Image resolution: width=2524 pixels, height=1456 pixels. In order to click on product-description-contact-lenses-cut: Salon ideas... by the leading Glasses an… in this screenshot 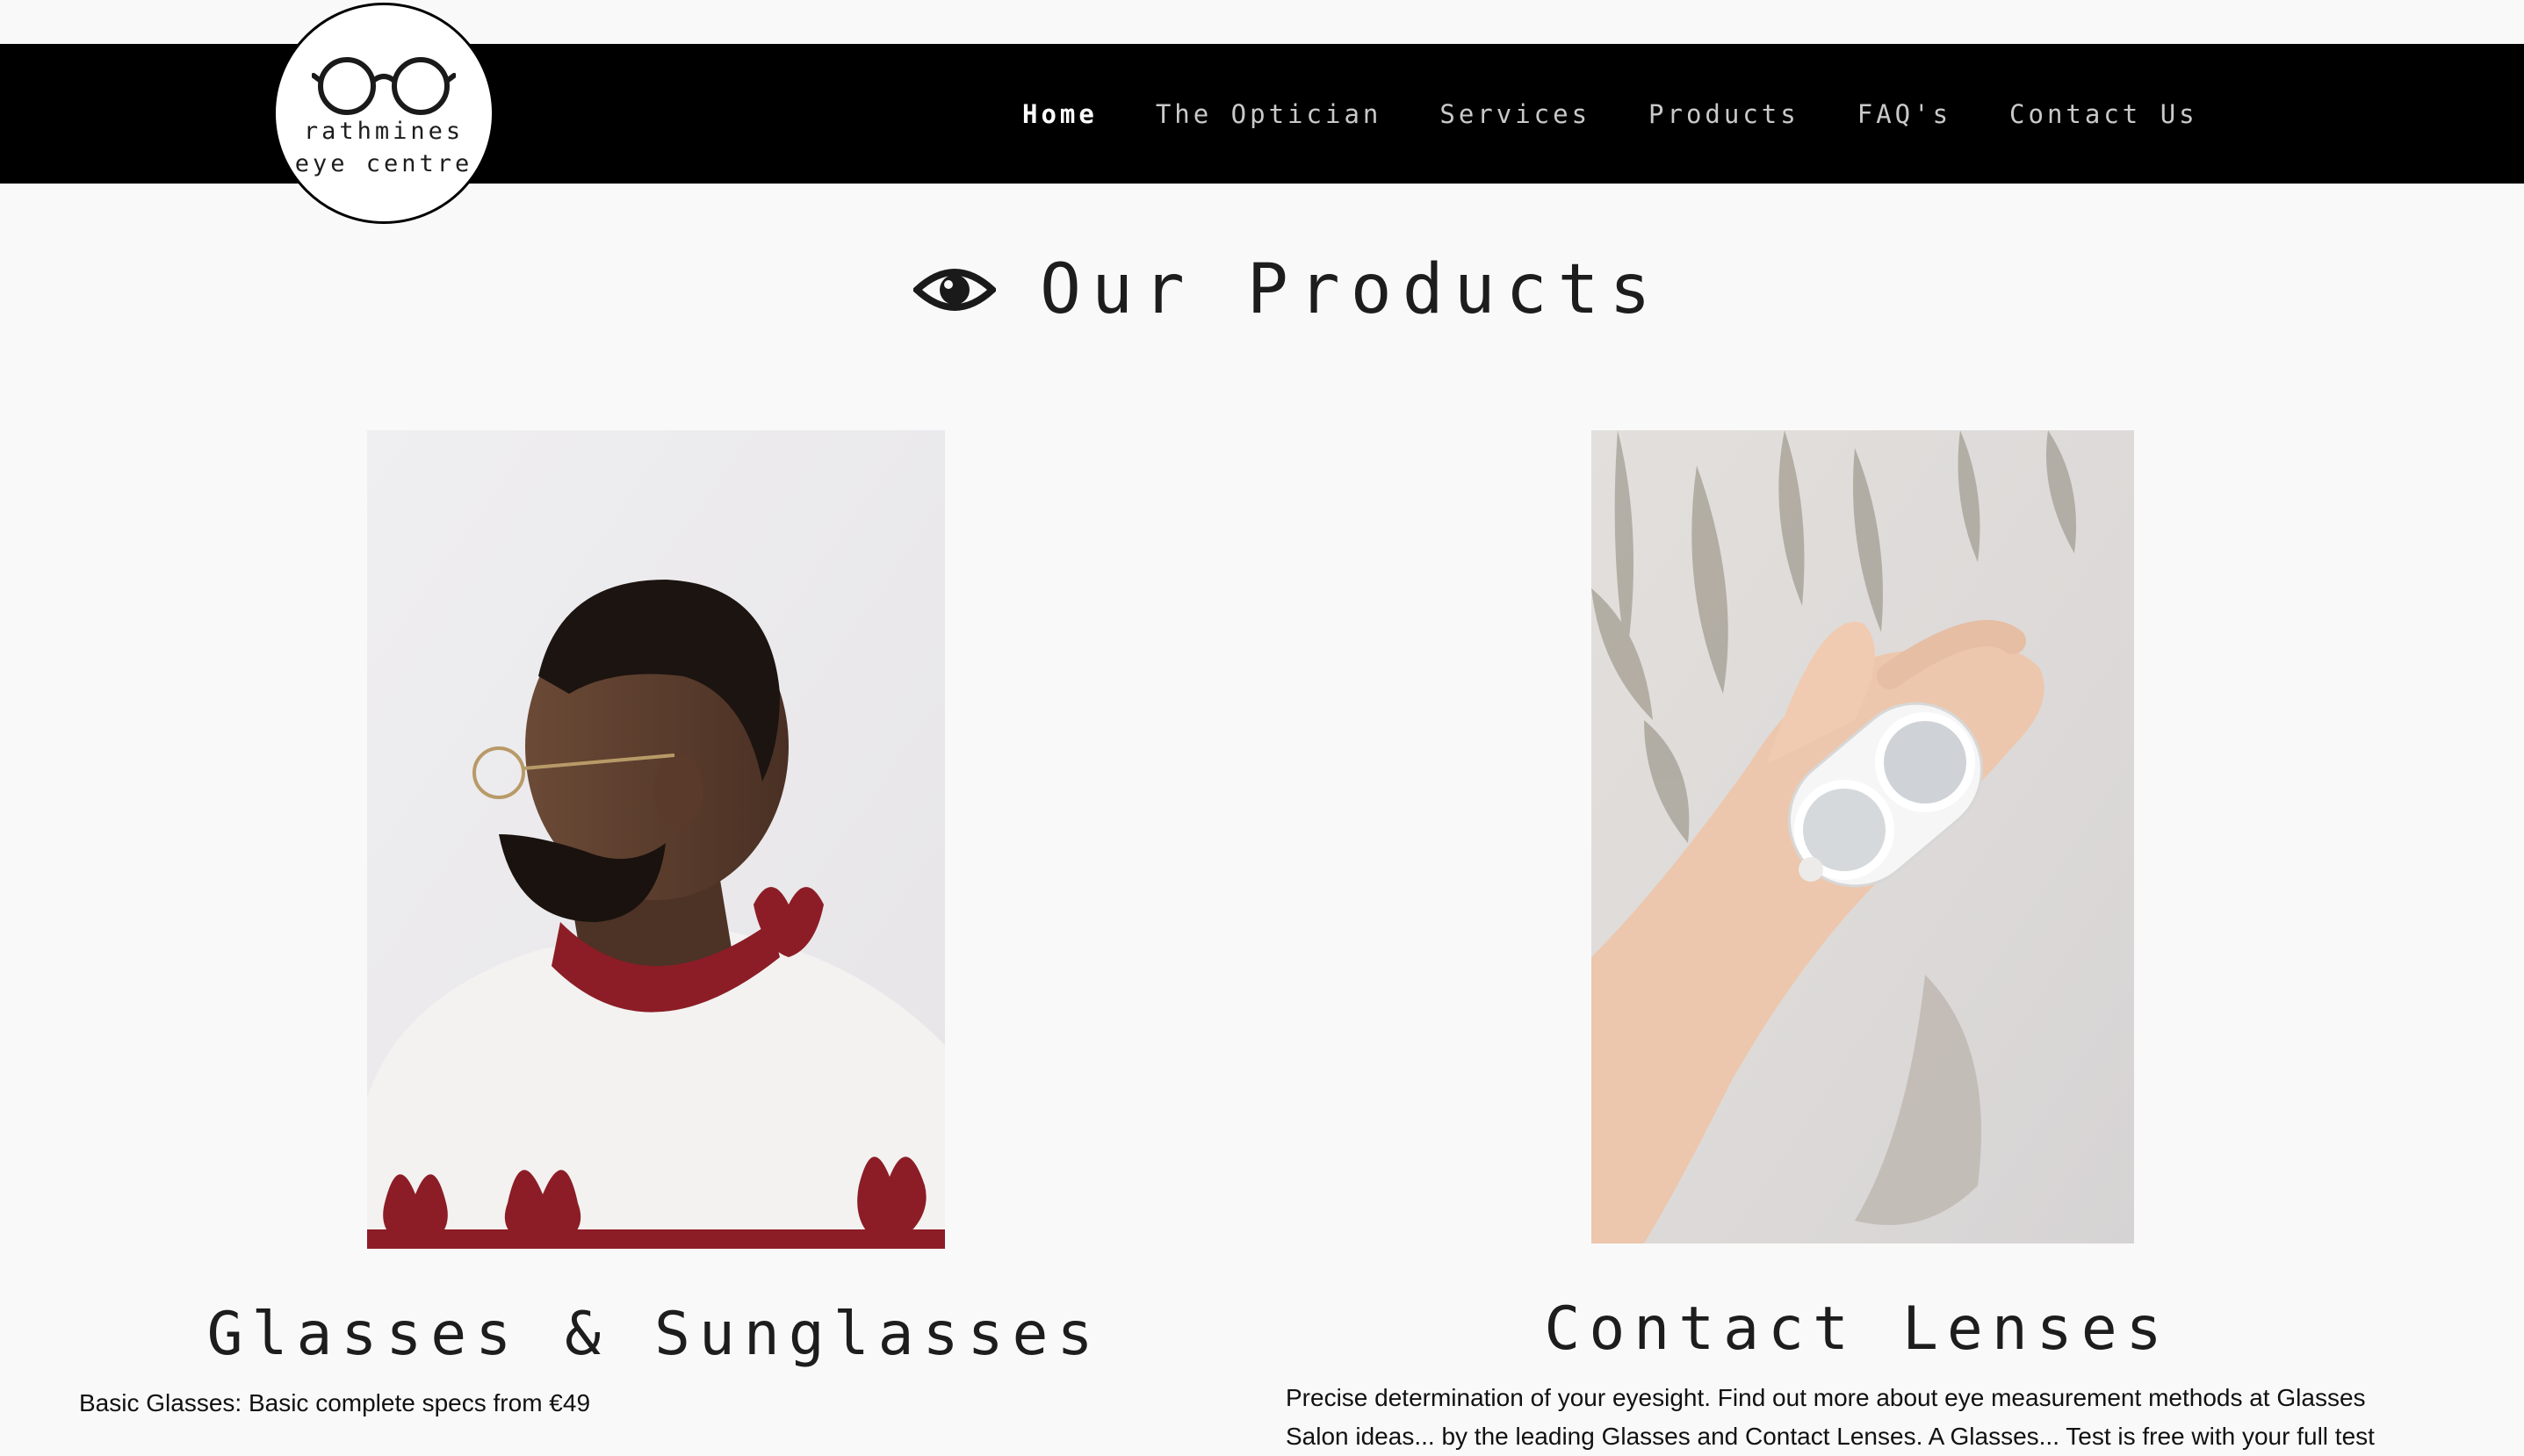, I will do `click(1830, 1436)`.